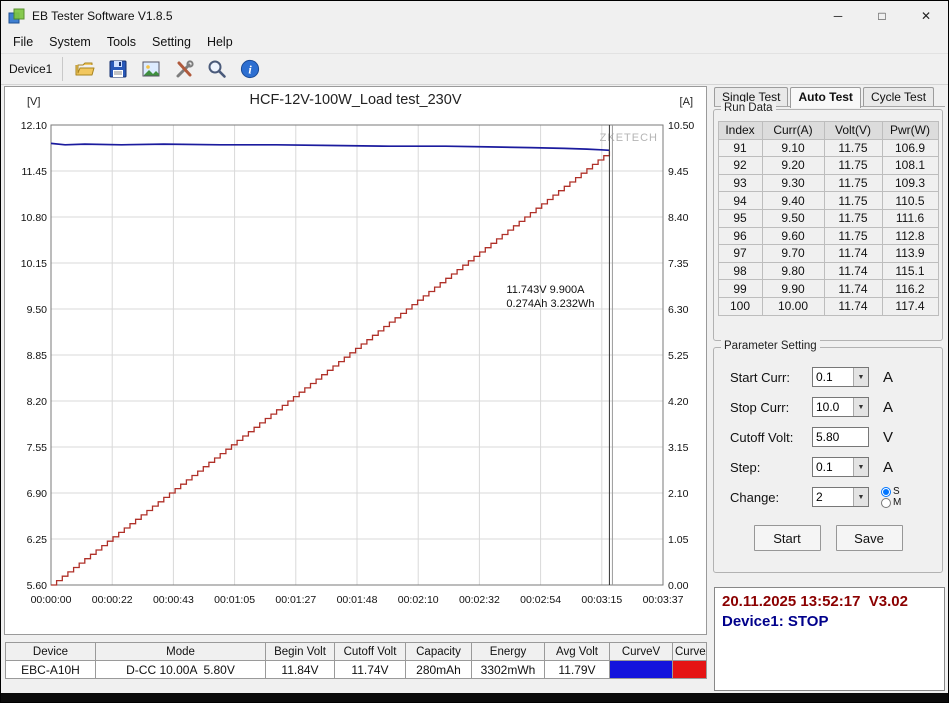 This screenshot has height=703, width=949. I want to click on right-axis-tick: 4.20, so click(678, 402).